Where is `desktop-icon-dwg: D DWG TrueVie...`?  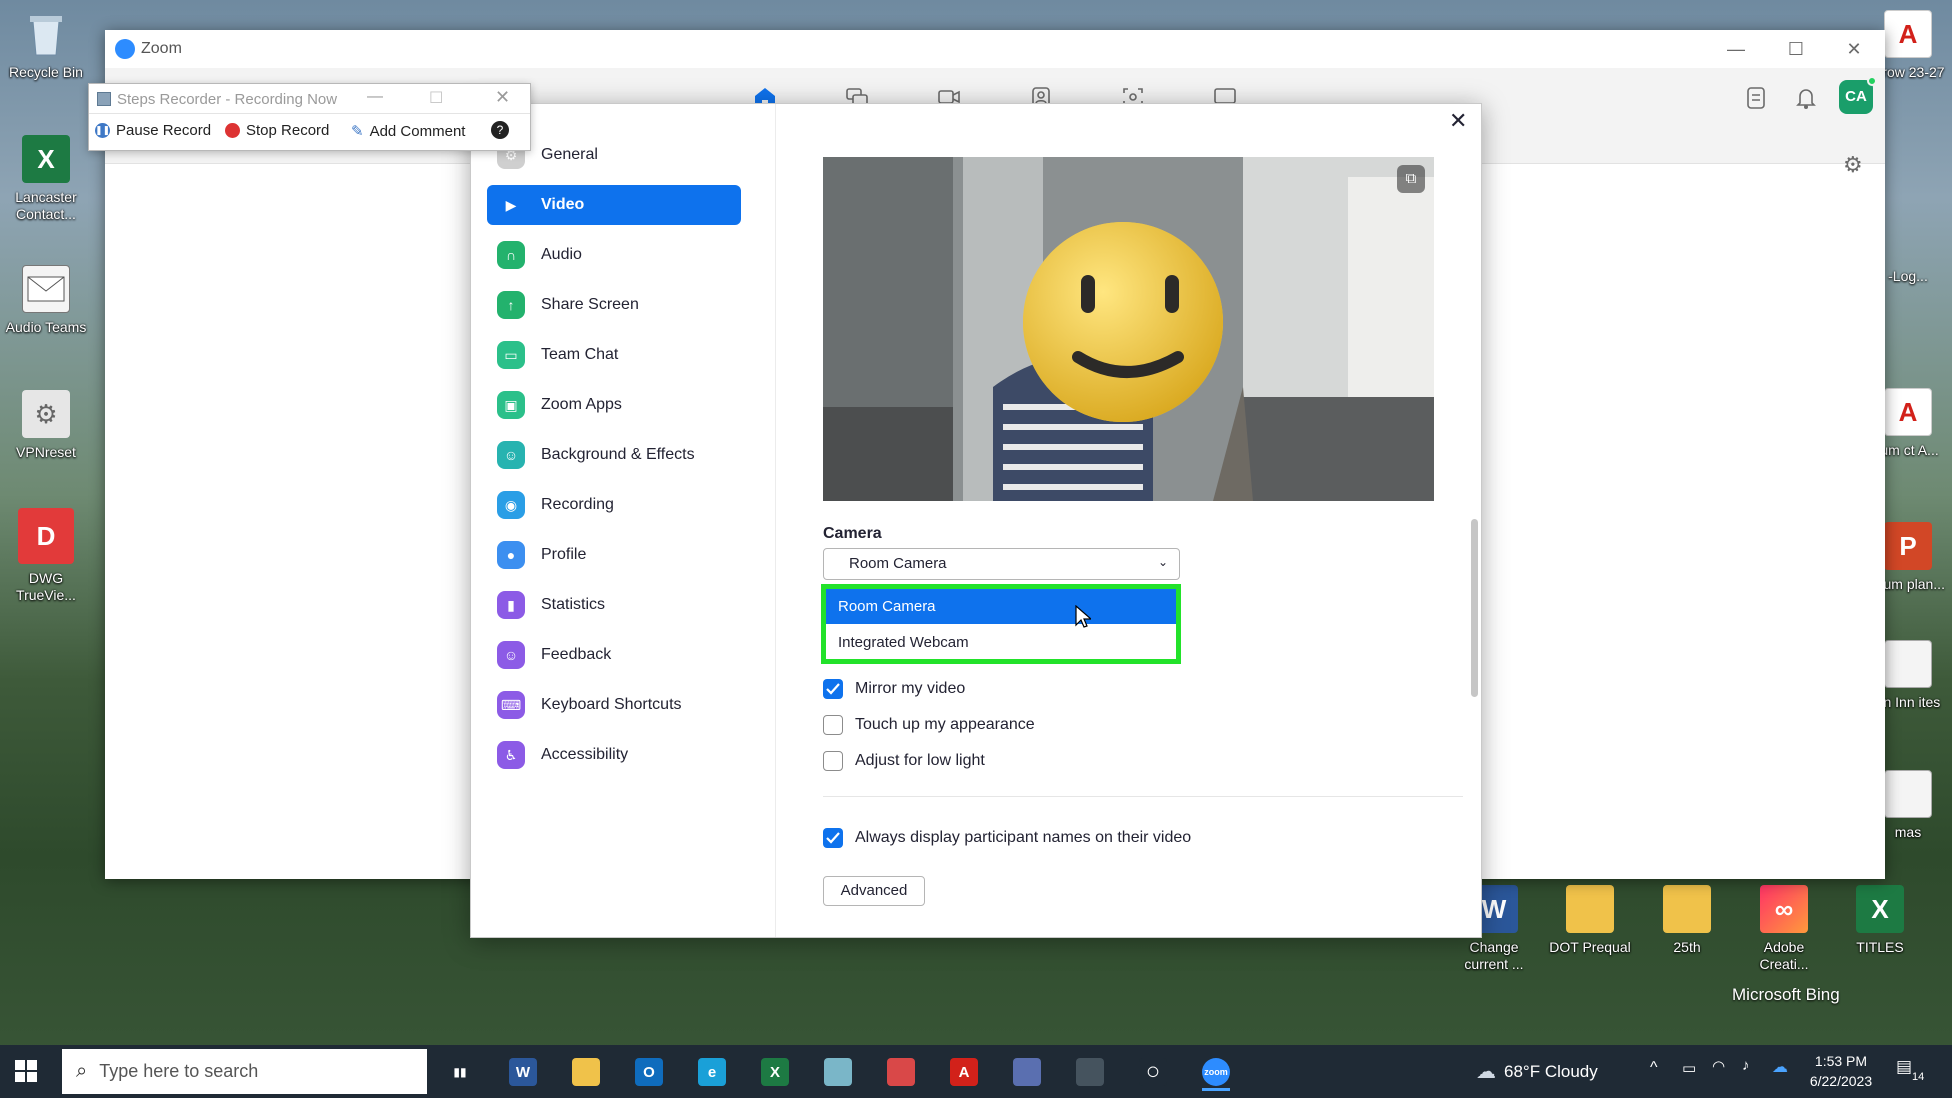
desktop-icon-dwg: D DWG TrueVie... is located at coordinates (46, 556).